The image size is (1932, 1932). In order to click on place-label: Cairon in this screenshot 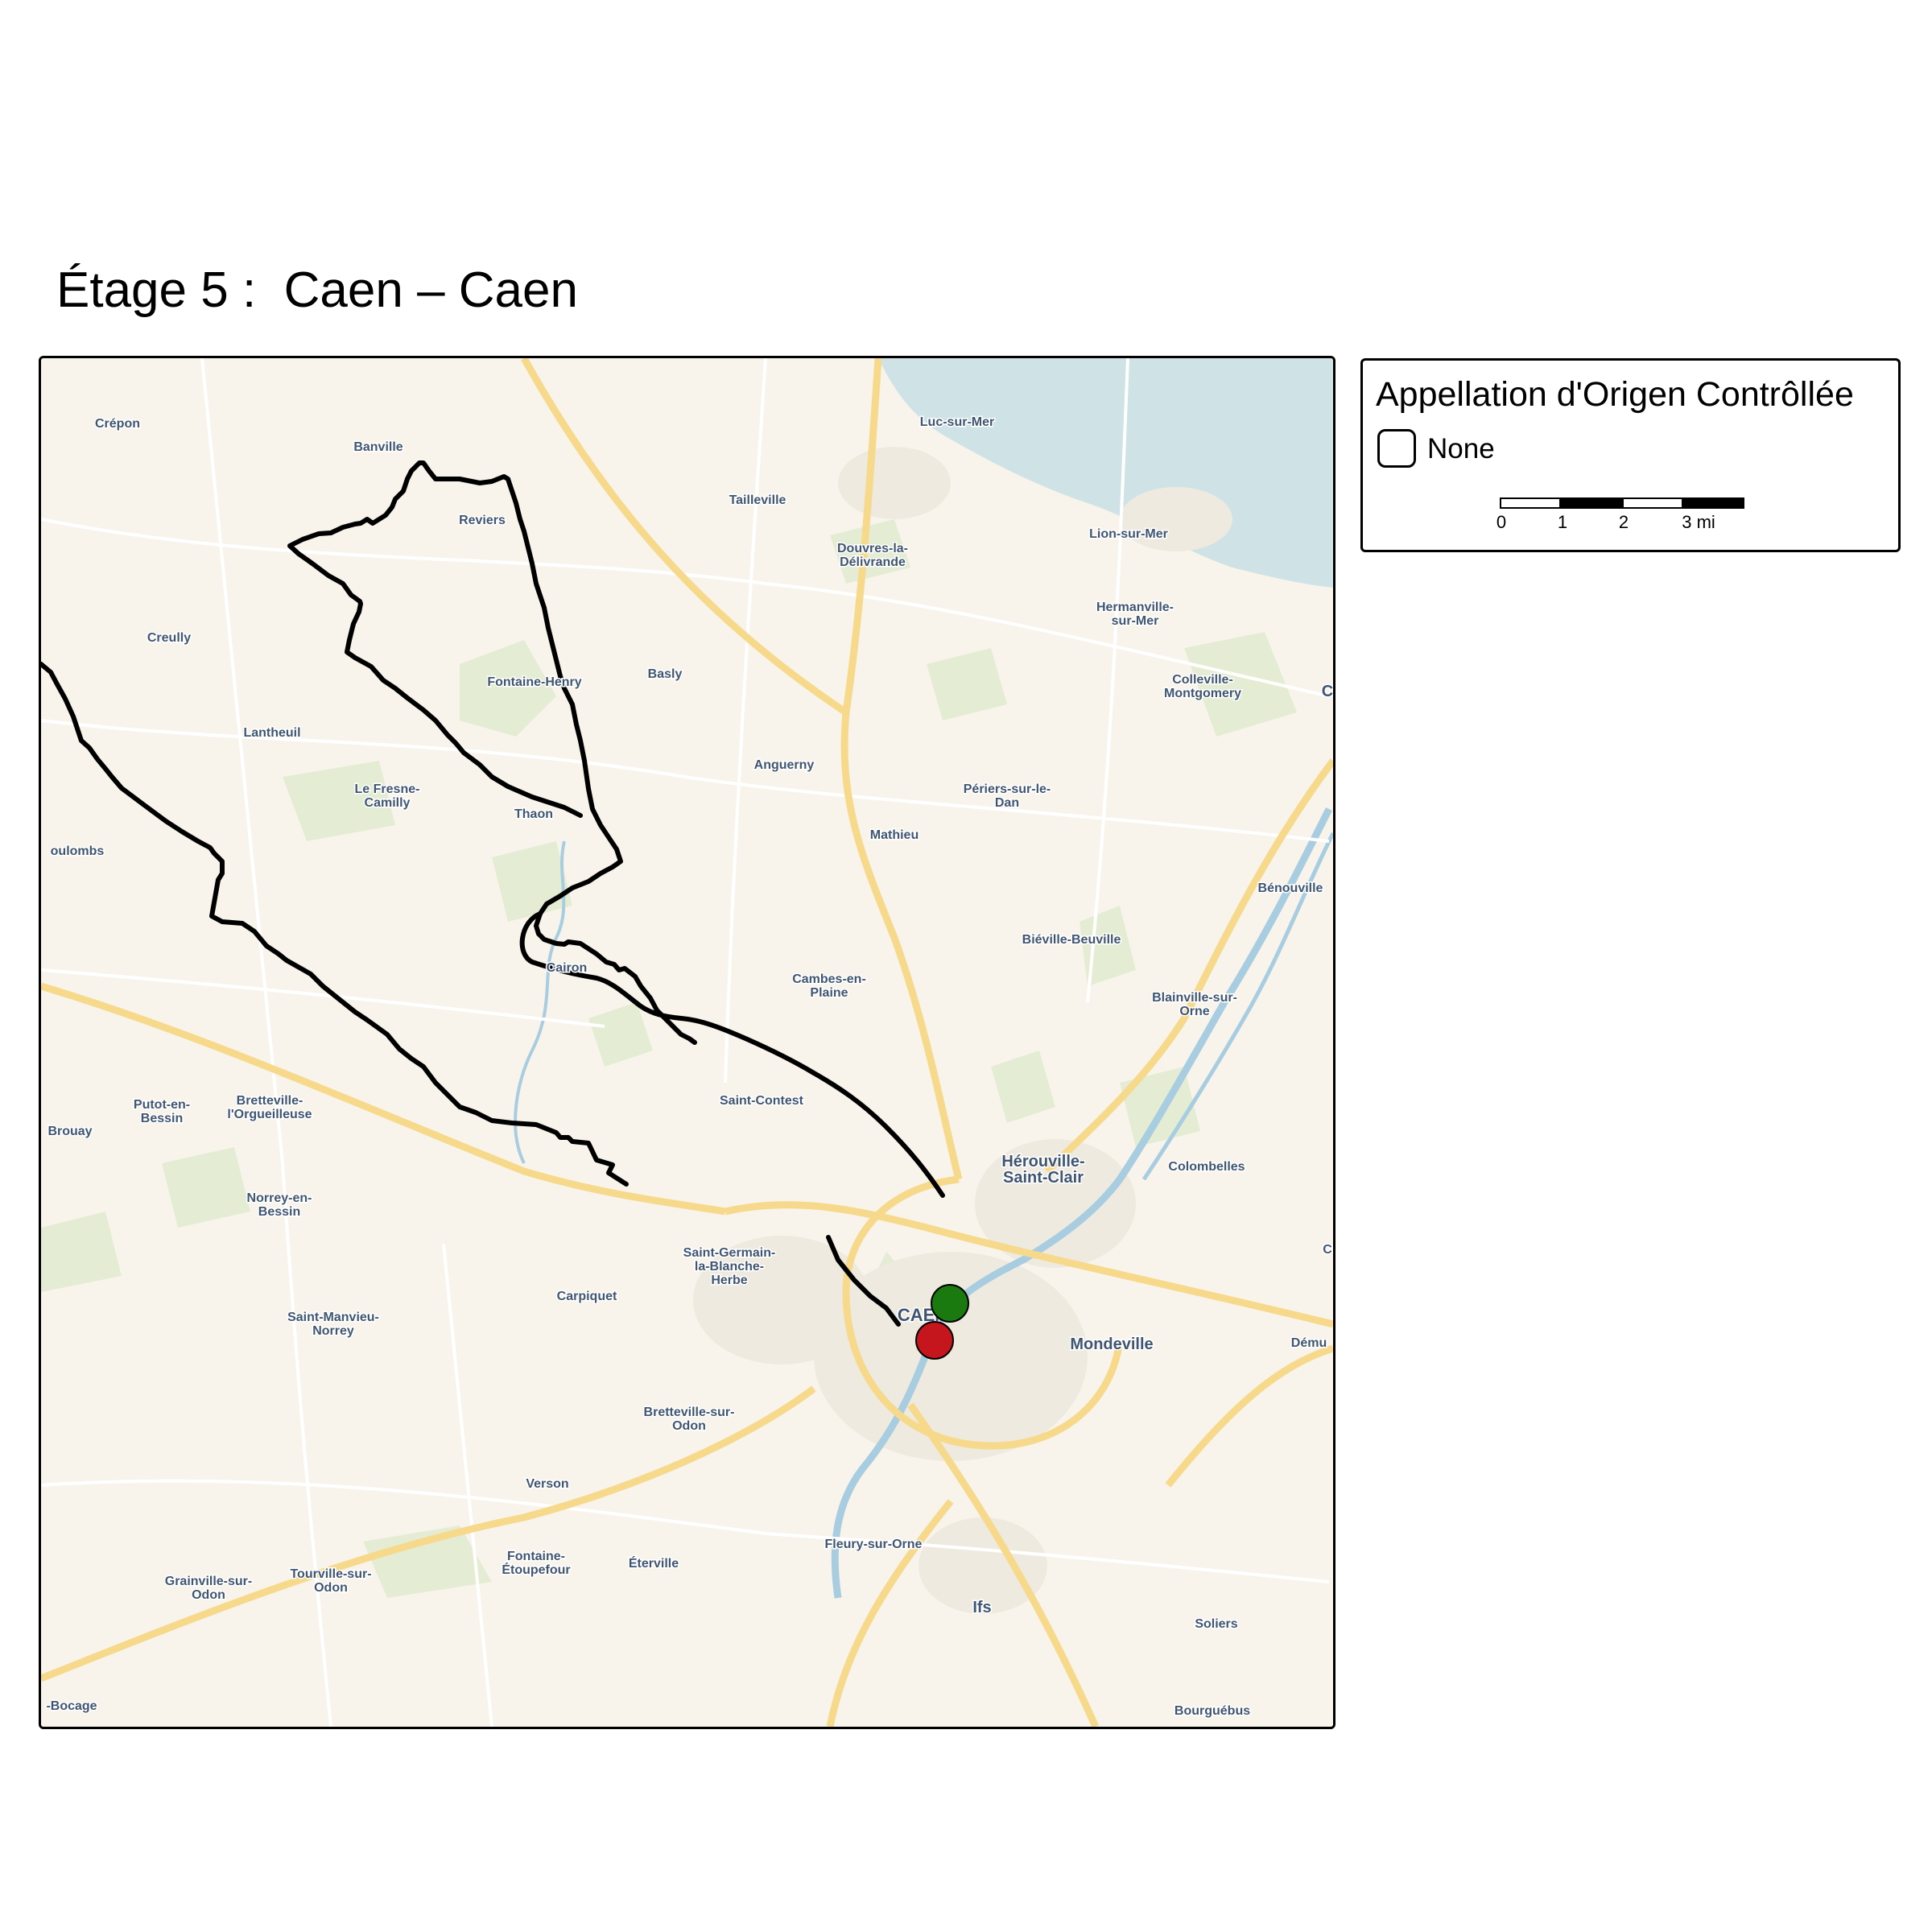, I will do `click(567, 968)`.